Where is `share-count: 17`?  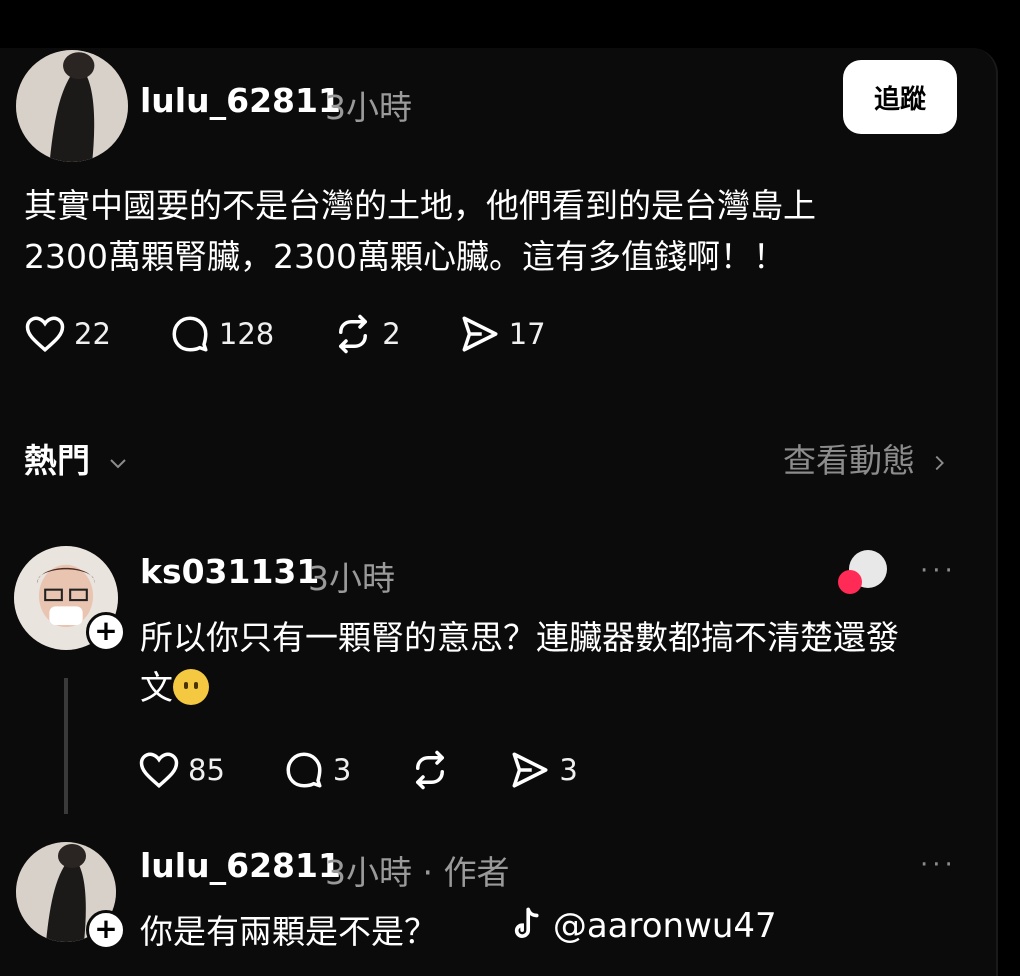
share-count: 17 is located at coordinates (527, 334).